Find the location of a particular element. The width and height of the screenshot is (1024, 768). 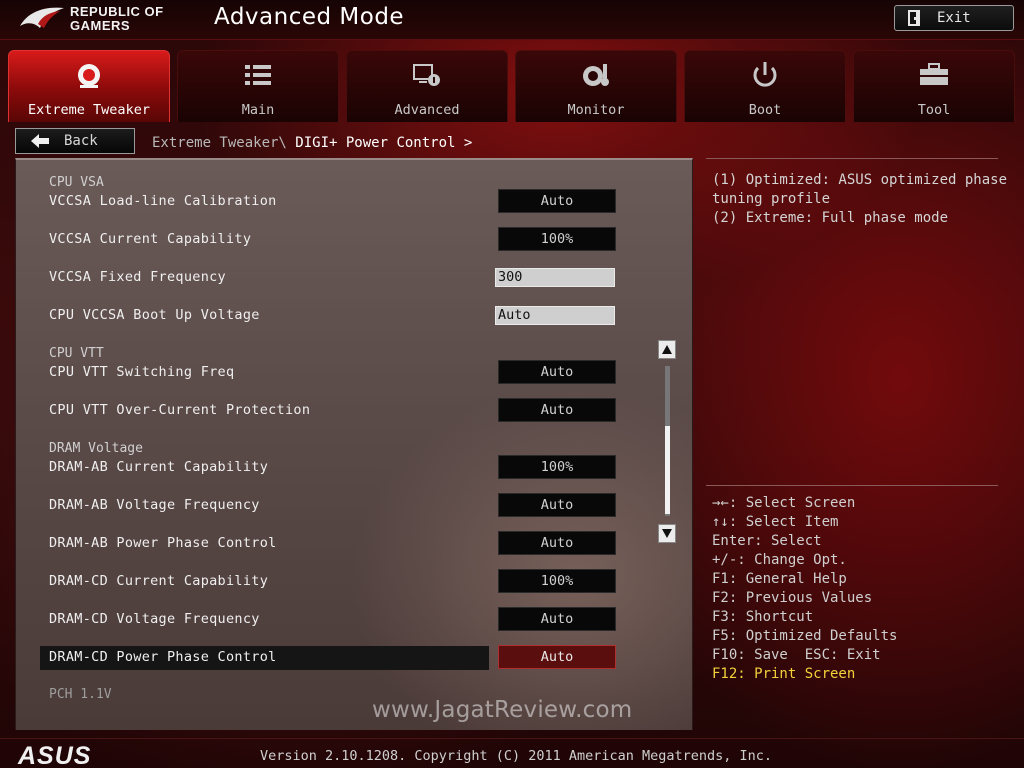

scroll-down-button is located at coordinates (667, 533).